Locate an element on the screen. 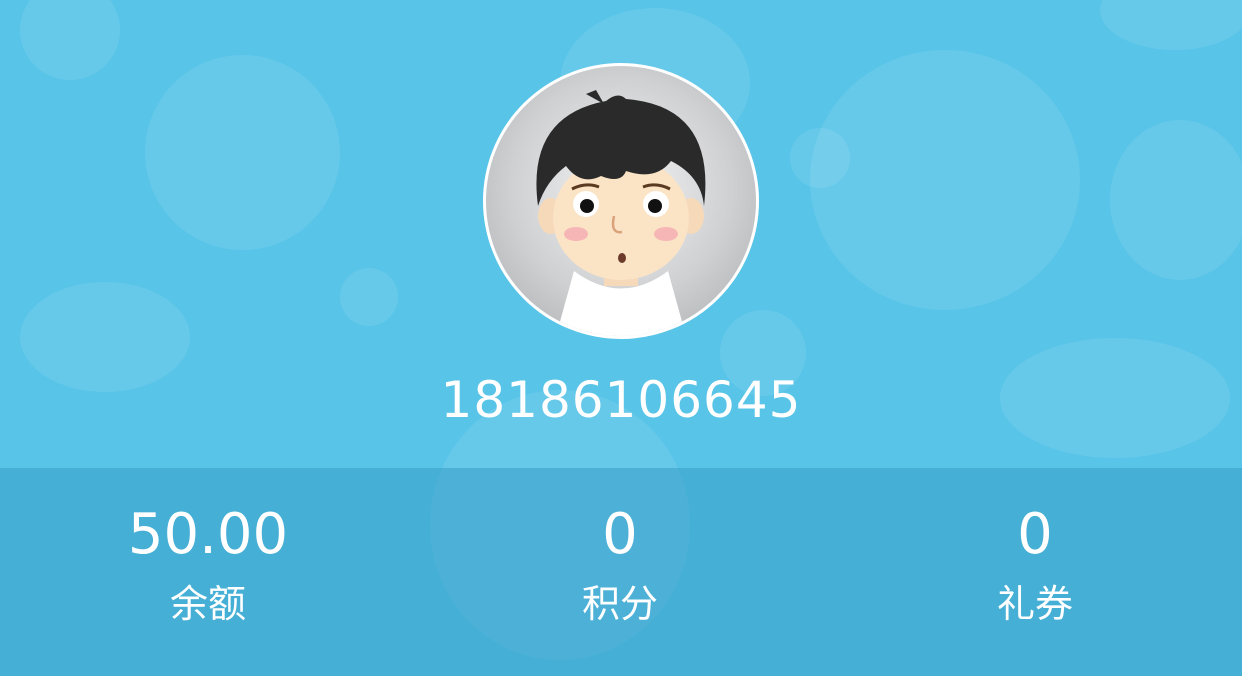  stat-coupons: 0 礼券 is located at coordinates (1035, 565).